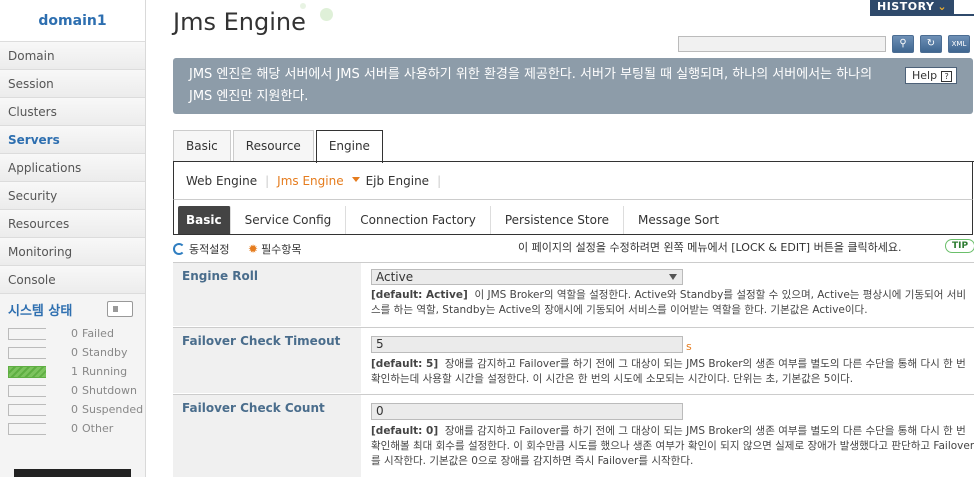 Image resolution: width=974 pixels, height=477 pixels. I want to click on monitor-icon, so click(120, 309).